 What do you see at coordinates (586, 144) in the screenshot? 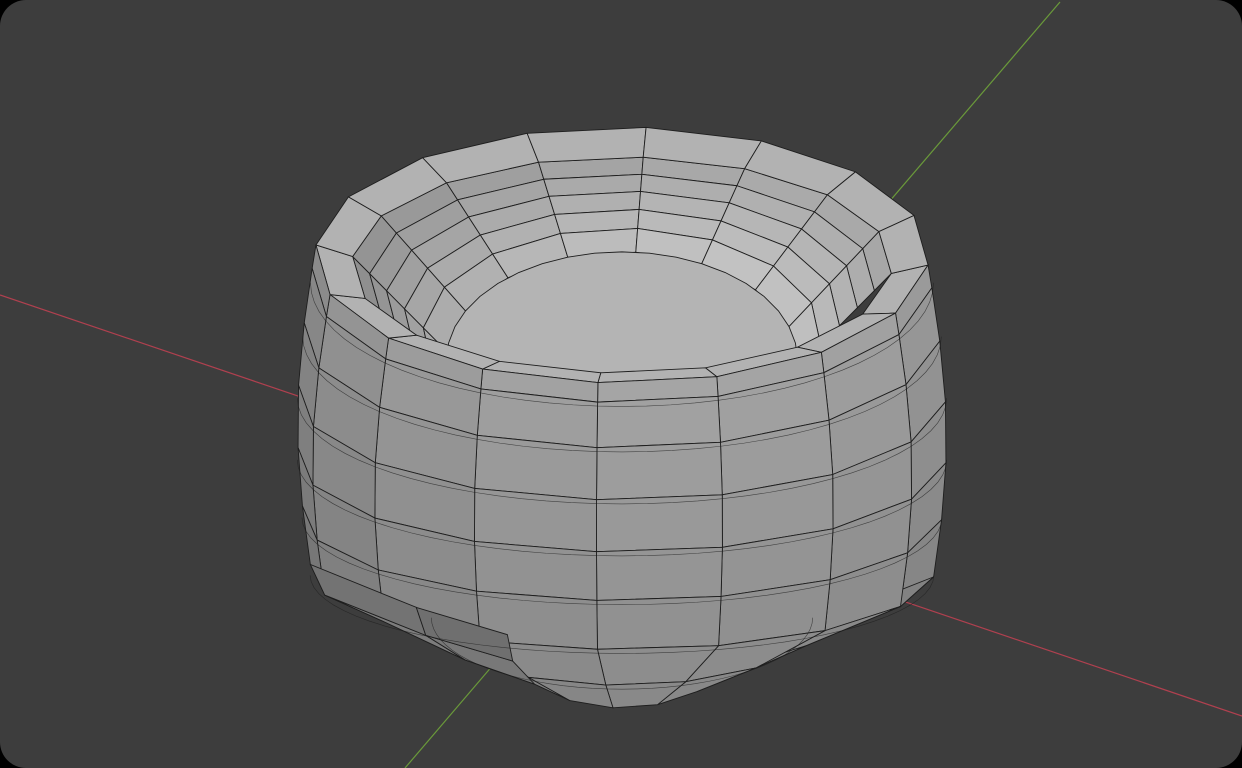
I see `bowl-rim-face` at bounding box center [586, 144].